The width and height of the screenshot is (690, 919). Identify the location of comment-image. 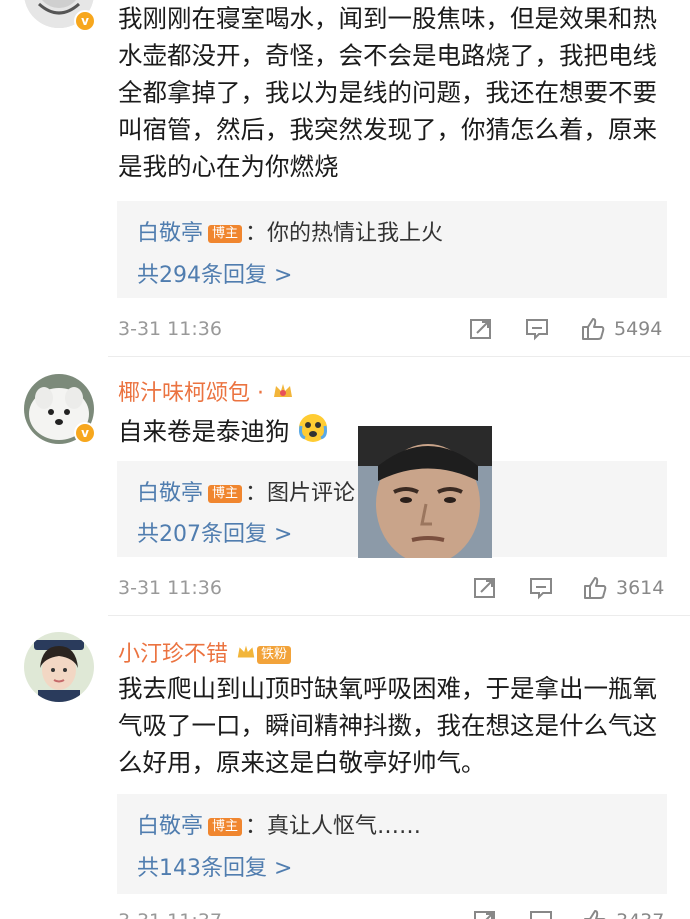
(425, 492).